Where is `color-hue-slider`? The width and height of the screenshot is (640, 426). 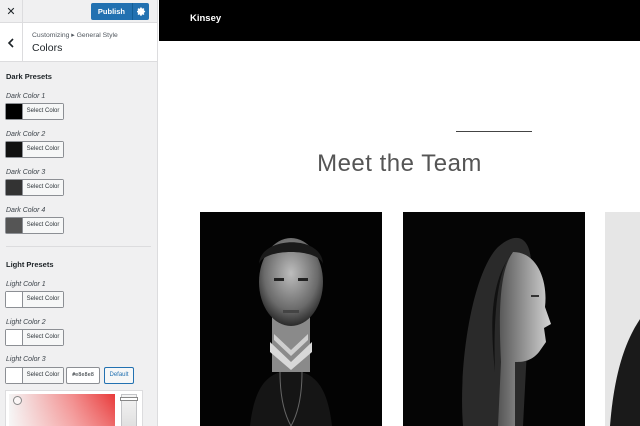
color-hue-slider is located at coordinates (129, 410).